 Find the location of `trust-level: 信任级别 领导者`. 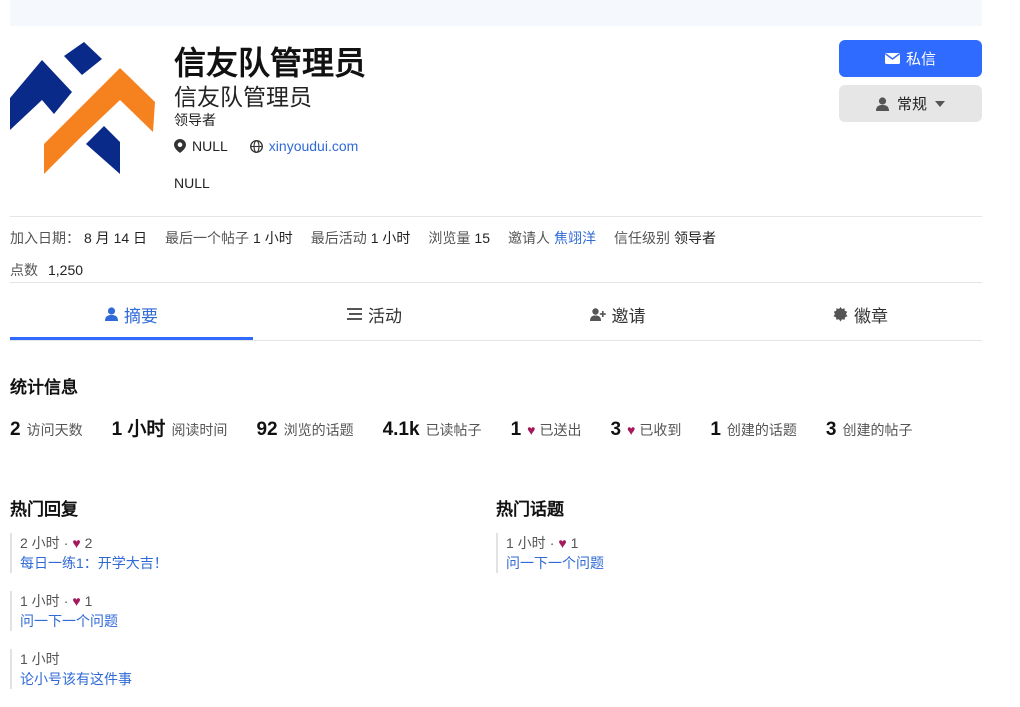

trust-level: 信任级别 领导者 is located at coordinates (664, 238).